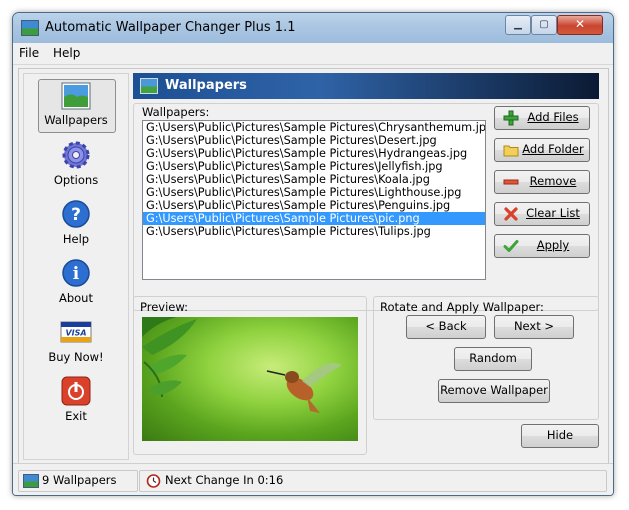 This screenshot has width=629, height=510. I want to click on random-button: Random, so click(493, 359).